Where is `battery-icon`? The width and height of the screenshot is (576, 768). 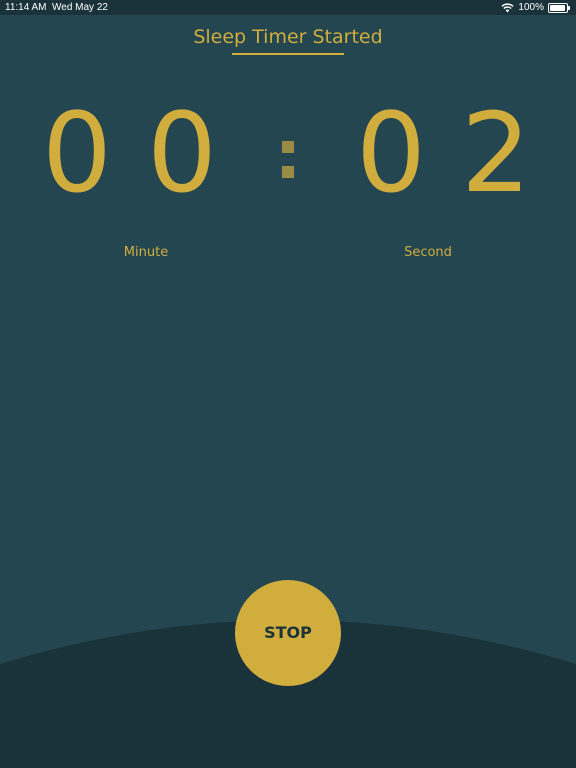 battery-icon is located at coordinates (559, 7).